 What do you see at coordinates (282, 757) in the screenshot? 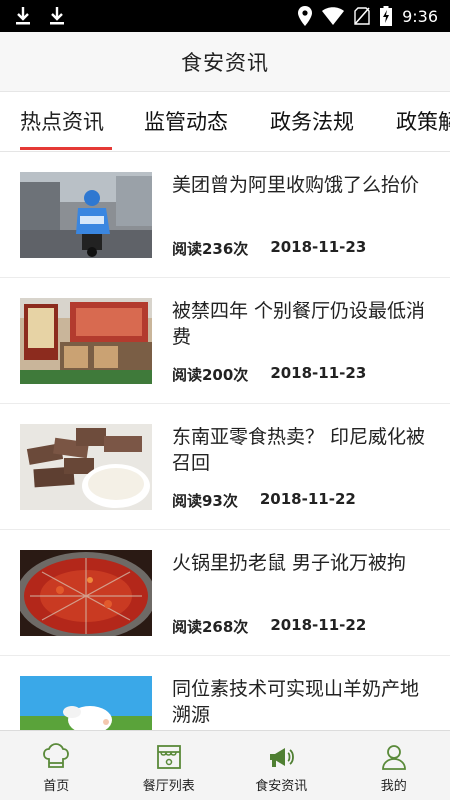
I see `megaphone-icon` at bounding box center [282, 757].